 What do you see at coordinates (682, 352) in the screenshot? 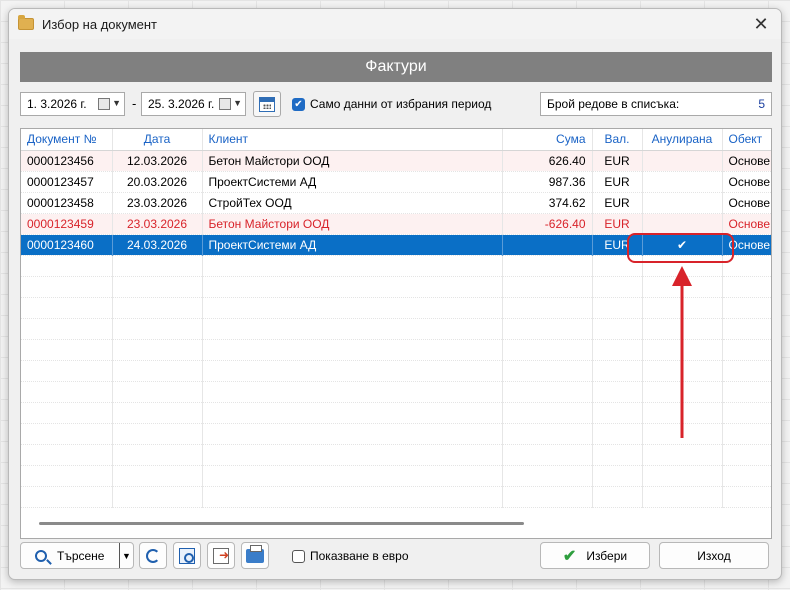
I see `red-arrow-annotation` at bounding box center [682, 352].